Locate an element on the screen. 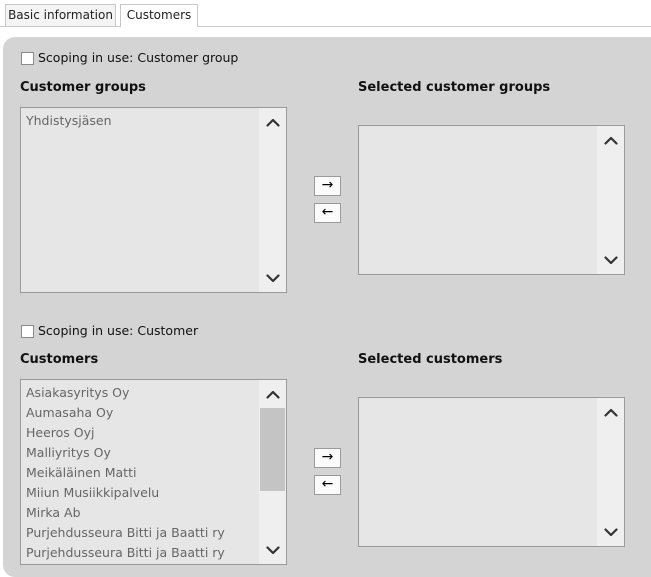  selected-customer-groups-listbox is located at coordinates (491, 200).